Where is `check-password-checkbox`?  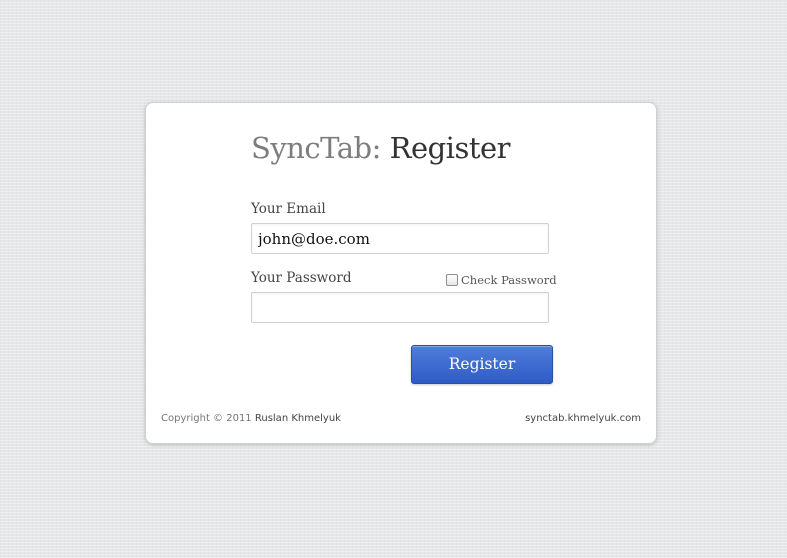
check-password-checkbox is located at coordinates (452, 280).